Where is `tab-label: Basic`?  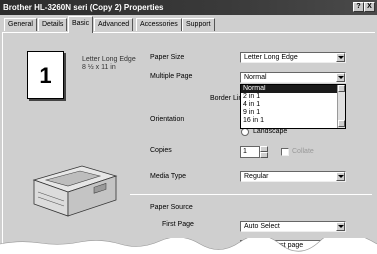 tab-label: Basic is located at coordinates (81, 23).